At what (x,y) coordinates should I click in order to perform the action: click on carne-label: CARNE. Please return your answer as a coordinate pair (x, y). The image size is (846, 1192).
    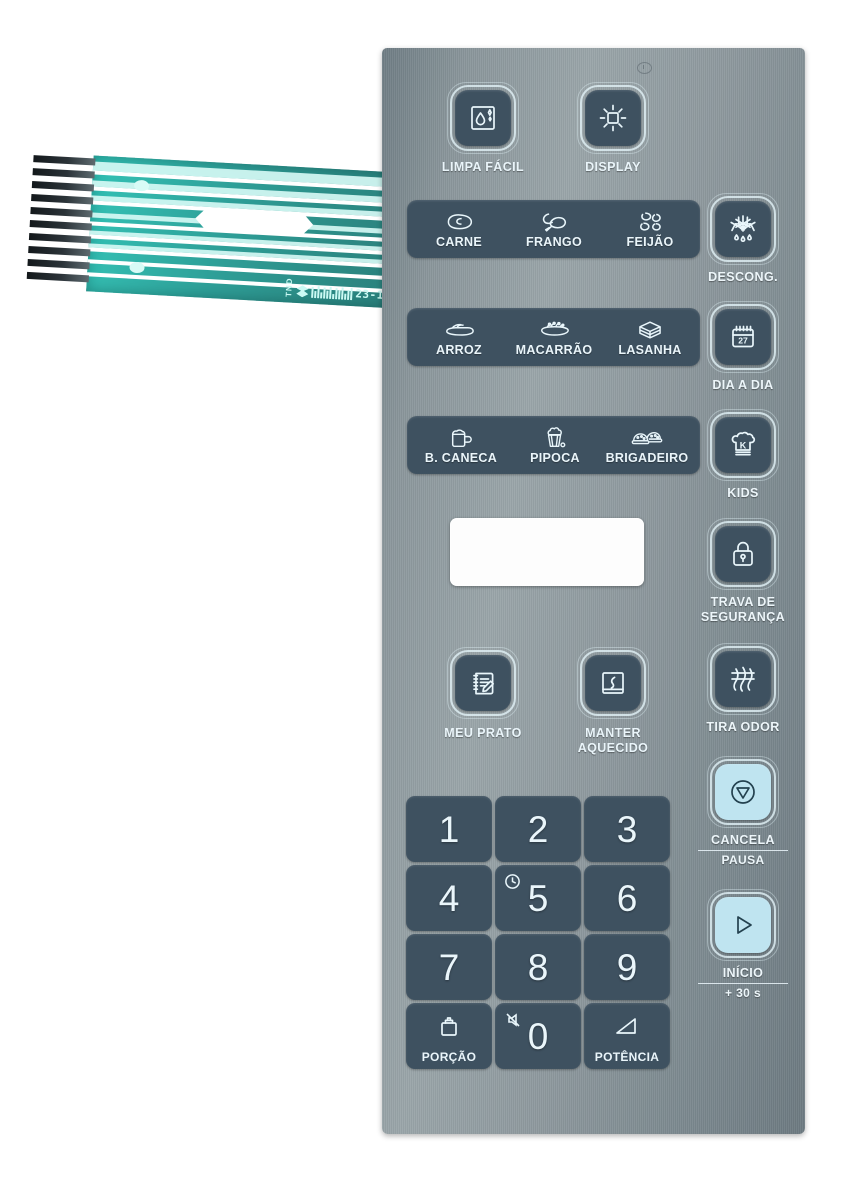
    Looking at the image, I should click on (459, 242).